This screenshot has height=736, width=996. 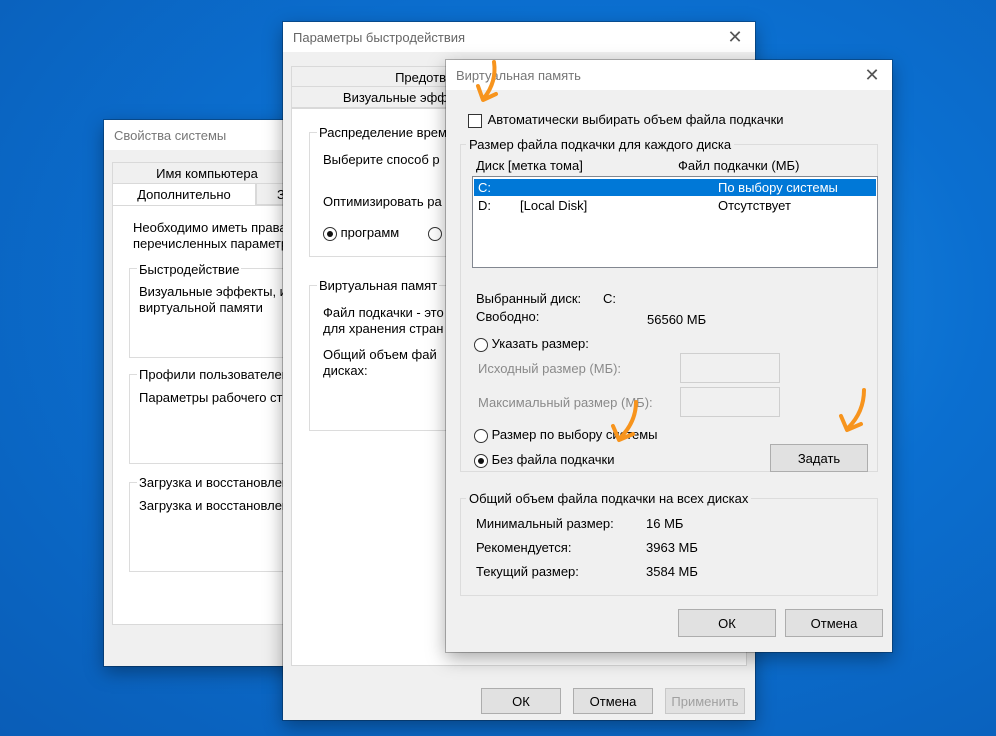 I want to click on set-button-label: Задать, so click(x=819, y=458).